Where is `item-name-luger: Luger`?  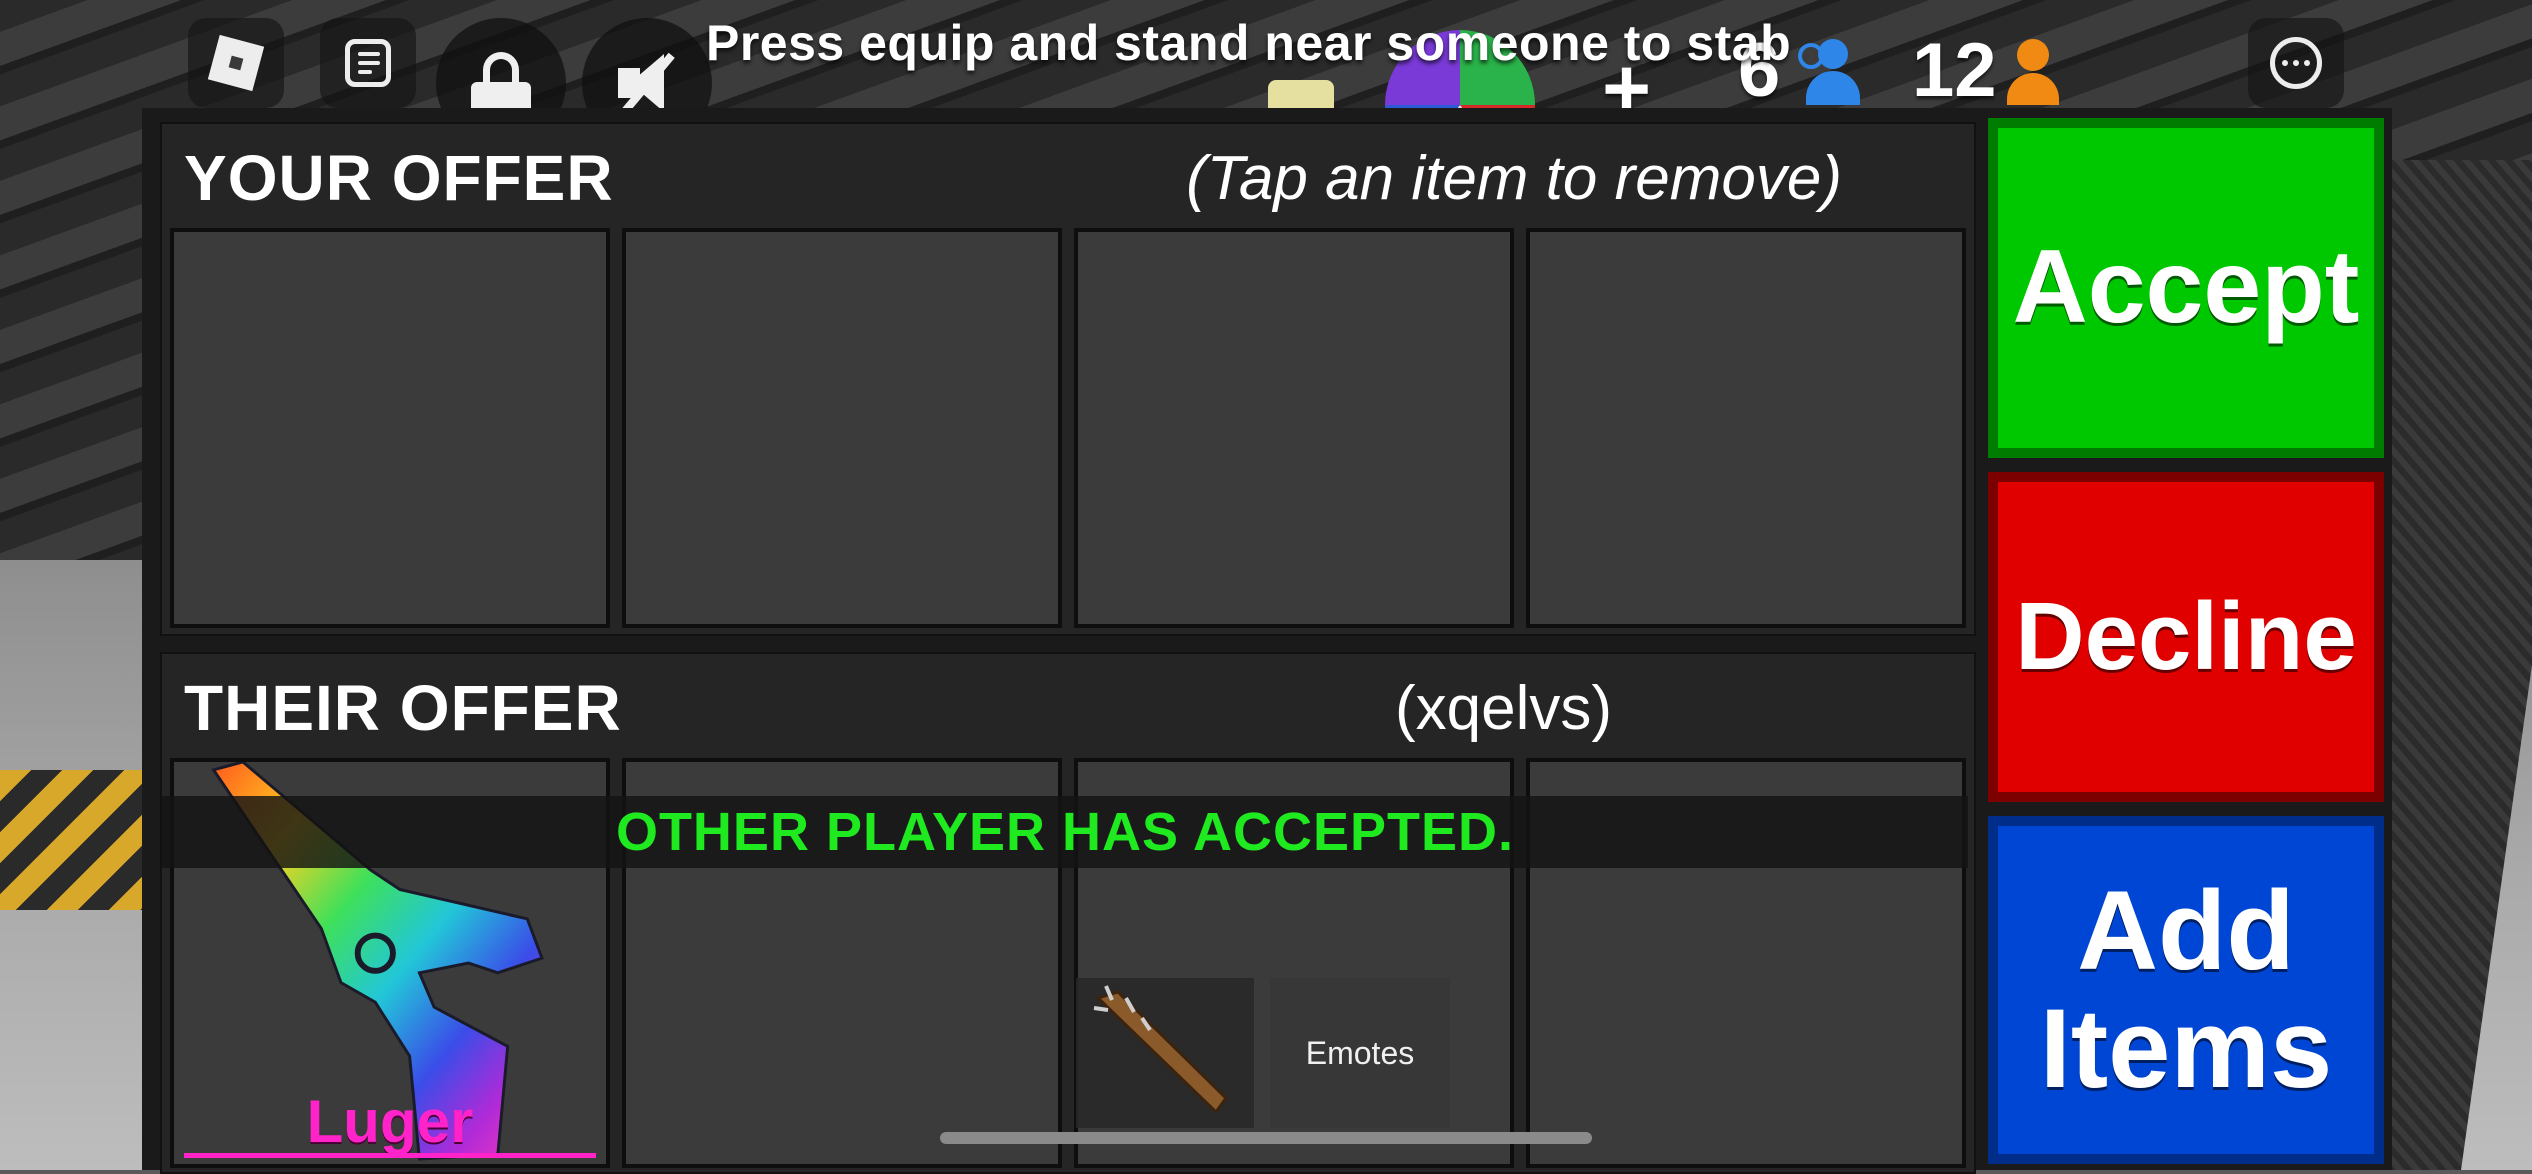 item-name-luger: Luger is located at coordinates (390, 1121).